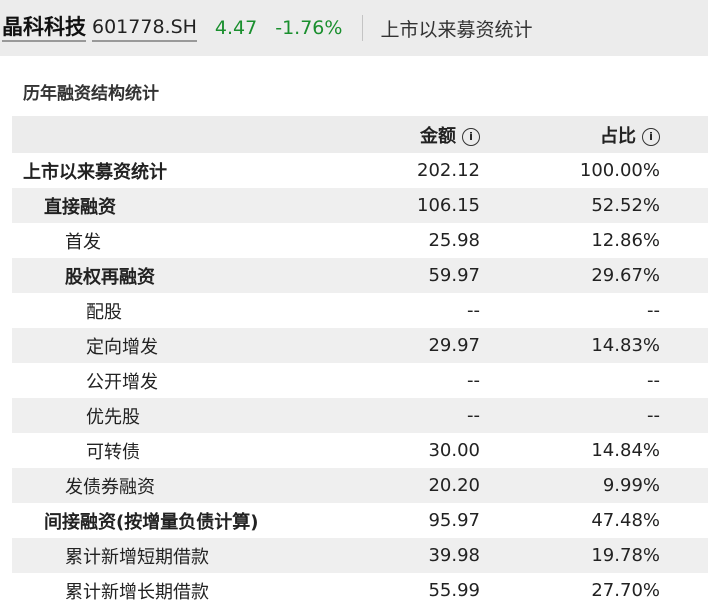 This screenshot has height=611, width=708. Describe the element at coordinates (110, 487) in the screenshot. I see `row-label: 发债券融资` at that location.